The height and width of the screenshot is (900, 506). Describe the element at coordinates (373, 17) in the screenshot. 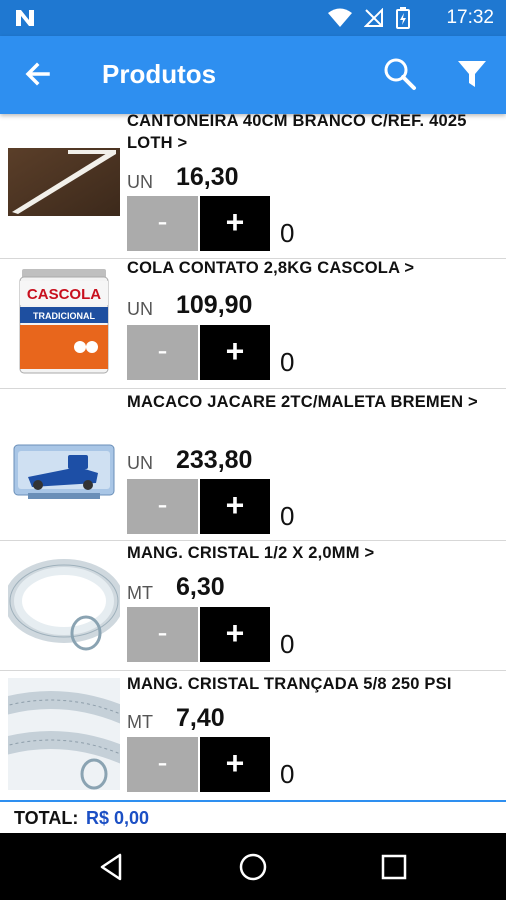

I see `no-signal-icon` at that location.